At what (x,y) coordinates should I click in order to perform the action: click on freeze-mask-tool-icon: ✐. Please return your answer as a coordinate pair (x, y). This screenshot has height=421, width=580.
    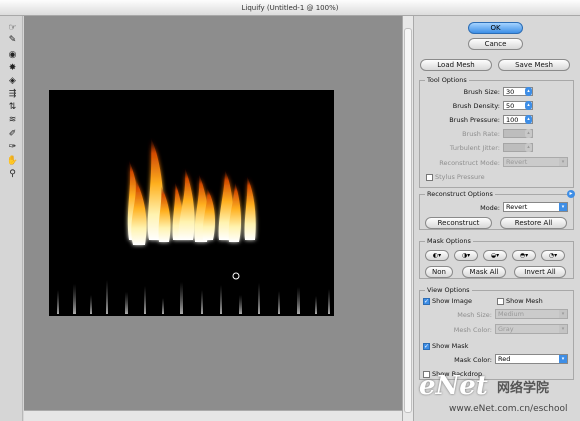
    Looking at the image, I should click on (12, 134).